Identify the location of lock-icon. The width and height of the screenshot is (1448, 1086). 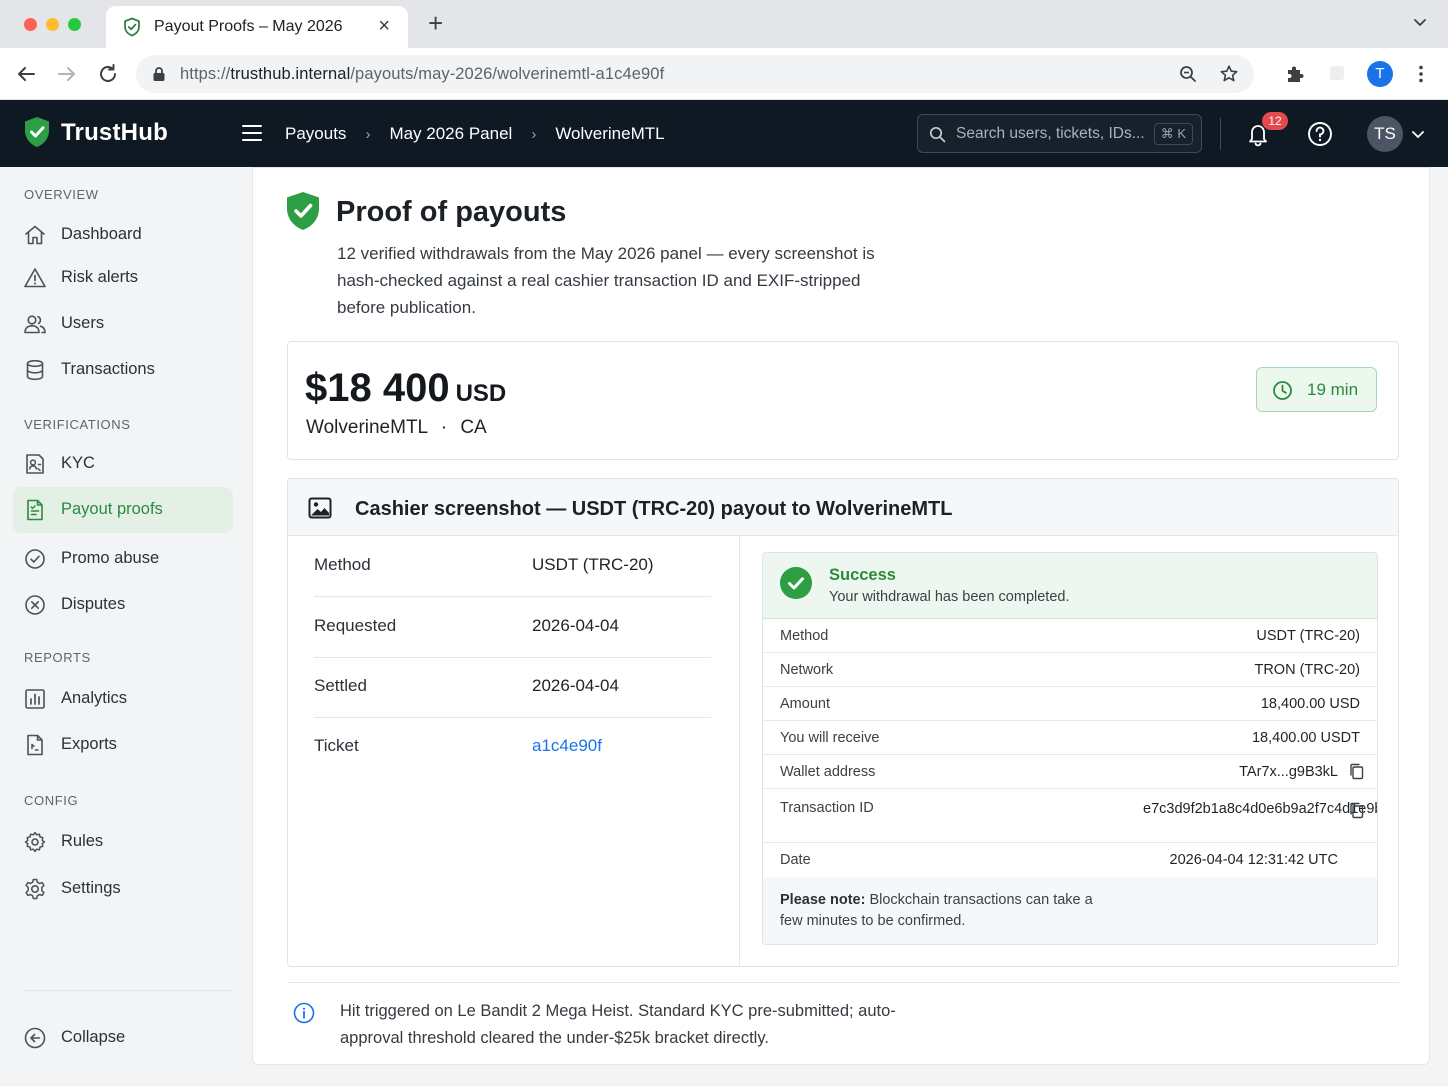
(159, 74).